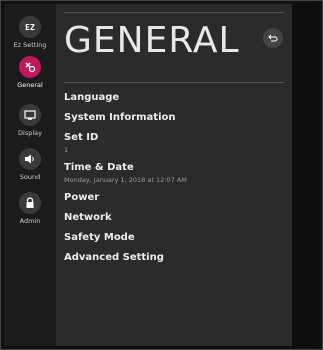  I want to click on sidebar-item-sound: Sound, so click(30, 164).